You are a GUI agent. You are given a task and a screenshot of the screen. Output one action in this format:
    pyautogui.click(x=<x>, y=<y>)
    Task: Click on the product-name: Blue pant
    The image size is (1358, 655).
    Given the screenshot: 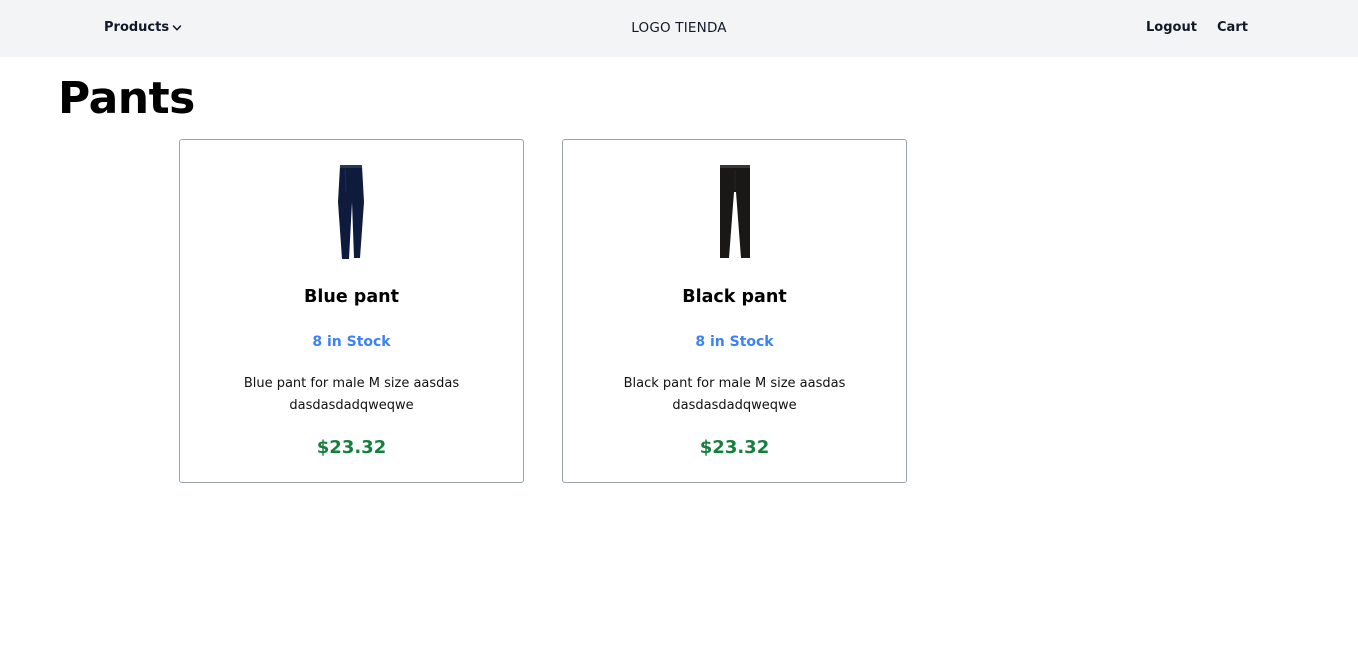 What is the action you would take?
    pyautogui.click(x=351, y=297)
    